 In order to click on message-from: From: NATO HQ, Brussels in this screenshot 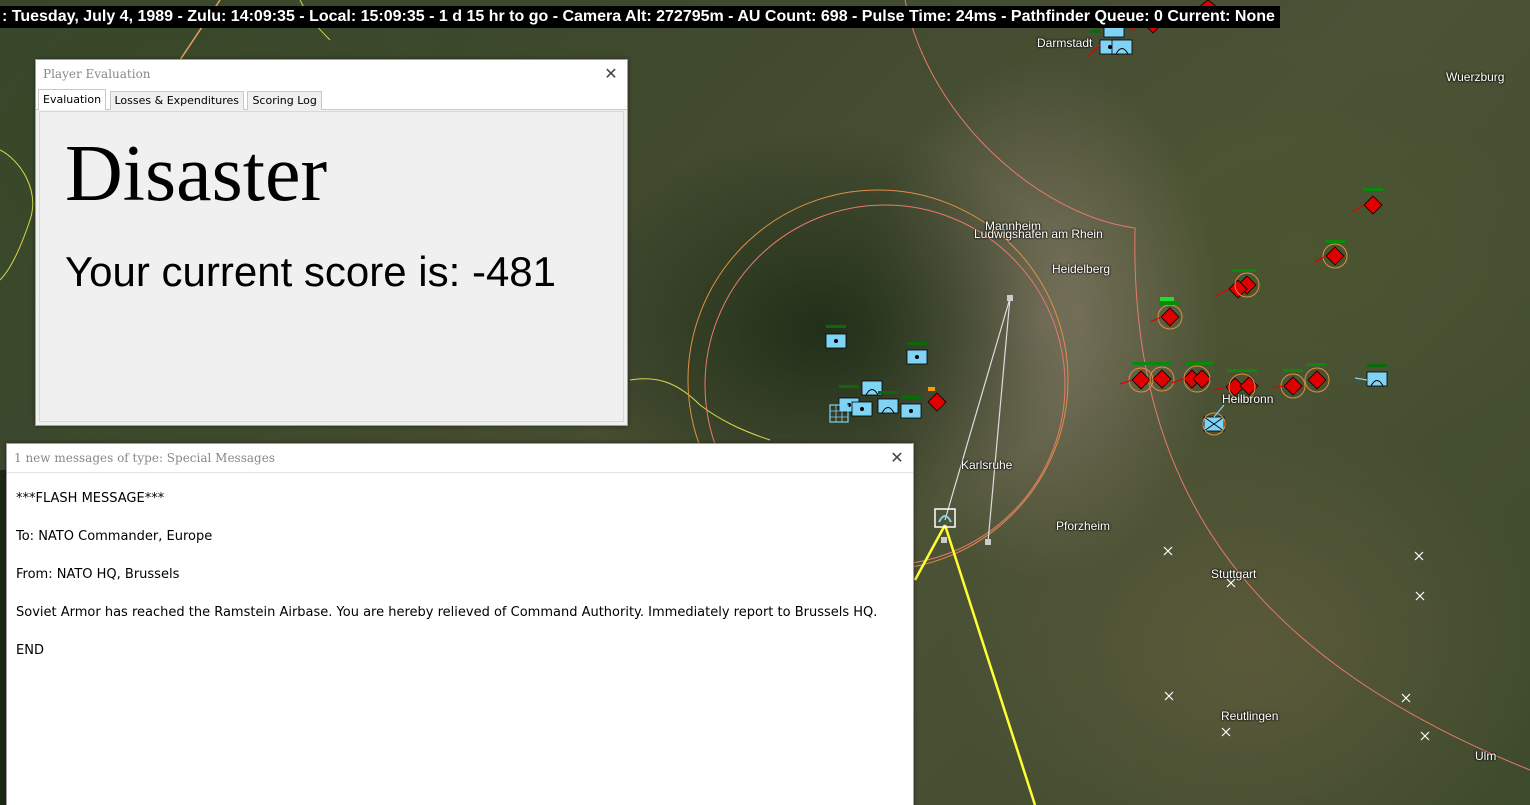, I will do `click(98, 574)`.